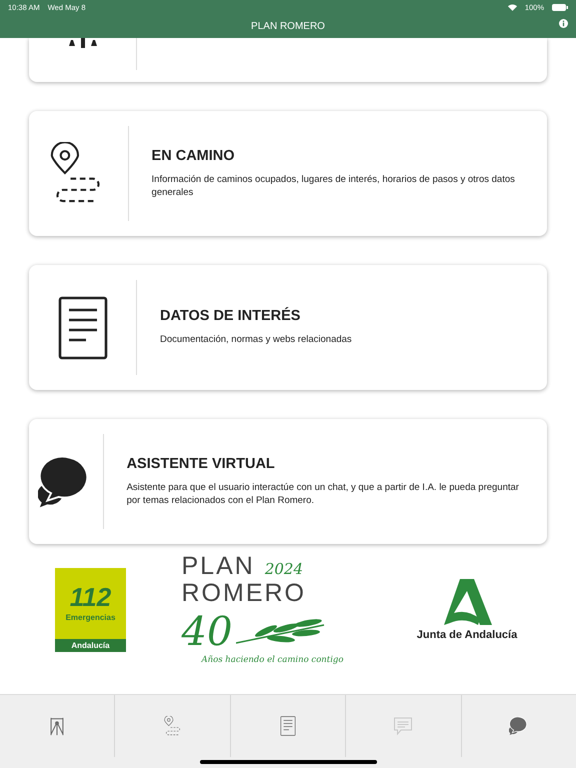 The image size is (576, 768). I want to click on battery-icon, so click(560, 7).